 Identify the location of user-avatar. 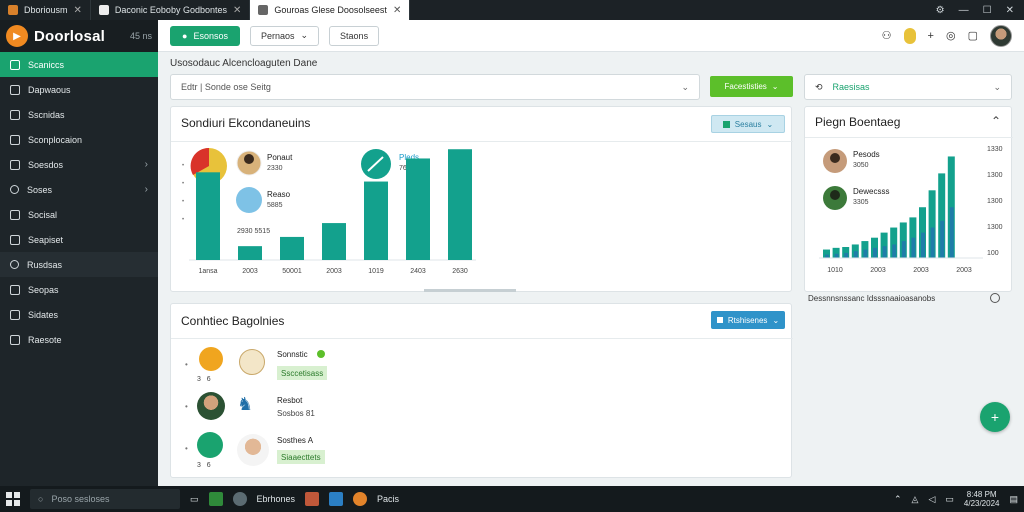
(1001, 35).